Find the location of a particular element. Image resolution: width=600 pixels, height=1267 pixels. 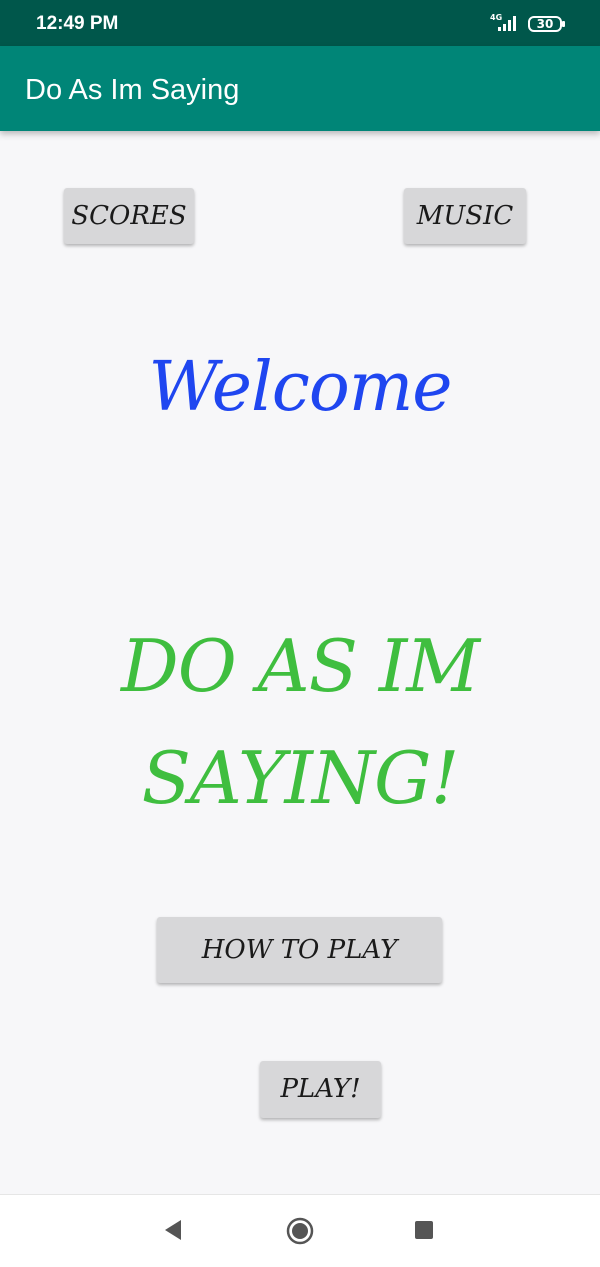

play-button: PLAY! is located at coordinates (320, 1089).